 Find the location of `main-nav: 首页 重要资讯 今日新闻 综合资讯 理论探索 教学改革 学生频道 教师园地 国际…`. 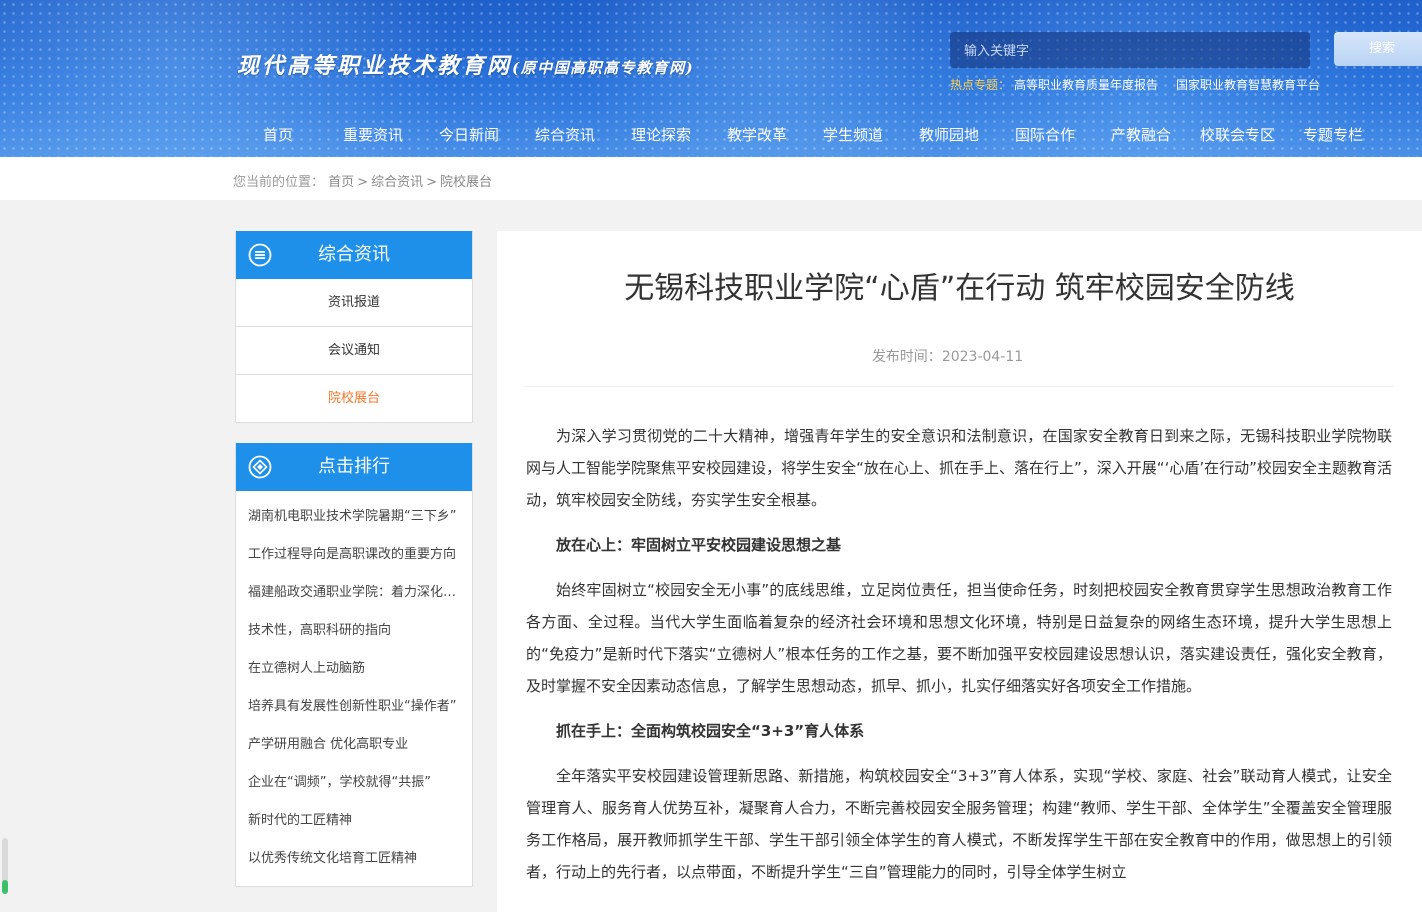

main-nav: 首页 重要资讯 今日新闻 综合资讯 理论探索 教学改革 学生频道 教师园地 国际… is located at coordinates (828, 135).